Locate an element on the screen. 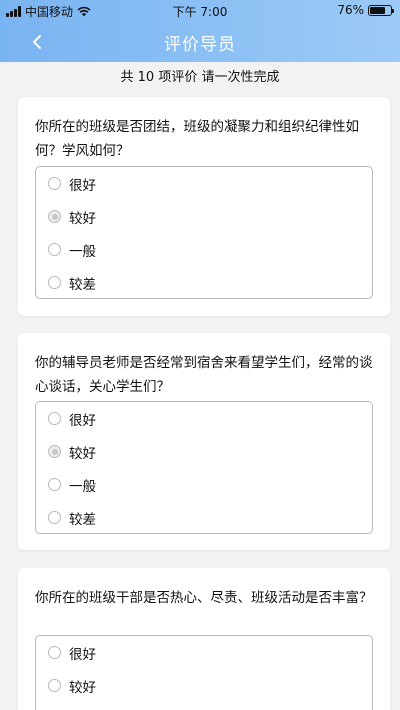 This screenshot has height=710, width=400. battery-icon is located at coordinates (381, 10).